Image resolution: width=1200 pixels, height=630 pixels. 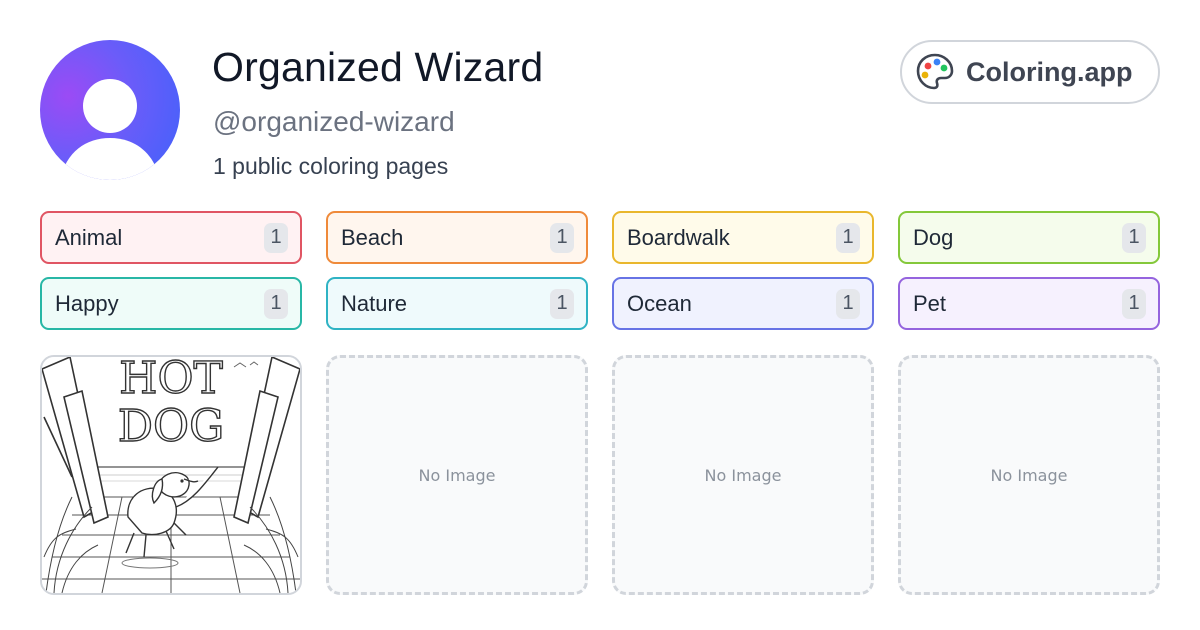 What do you see at coordinates (743, 303) in the screenshot?
I see `tag-ocean: Ocean 1` at bounding box center [743, 303].